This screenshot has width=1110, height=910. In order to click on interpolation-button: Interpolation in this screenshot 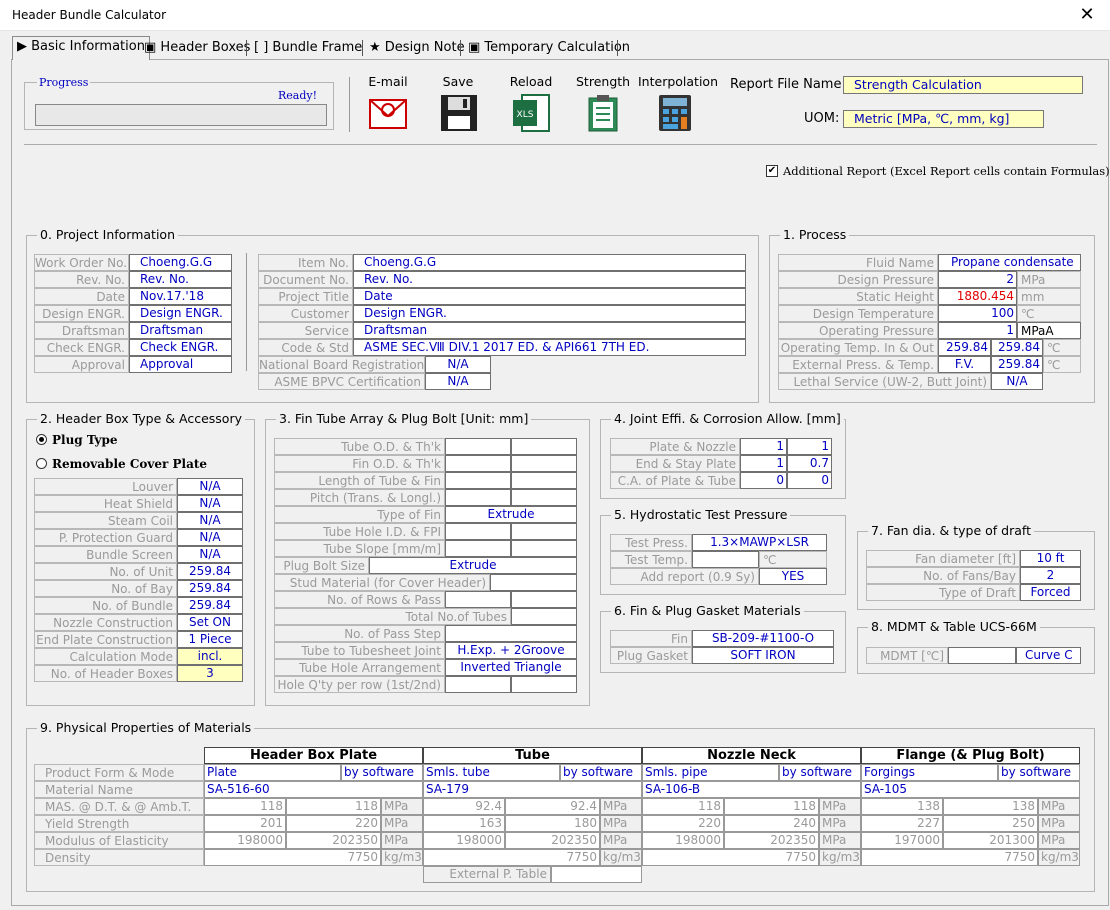, I will do `click(678, 104)`.